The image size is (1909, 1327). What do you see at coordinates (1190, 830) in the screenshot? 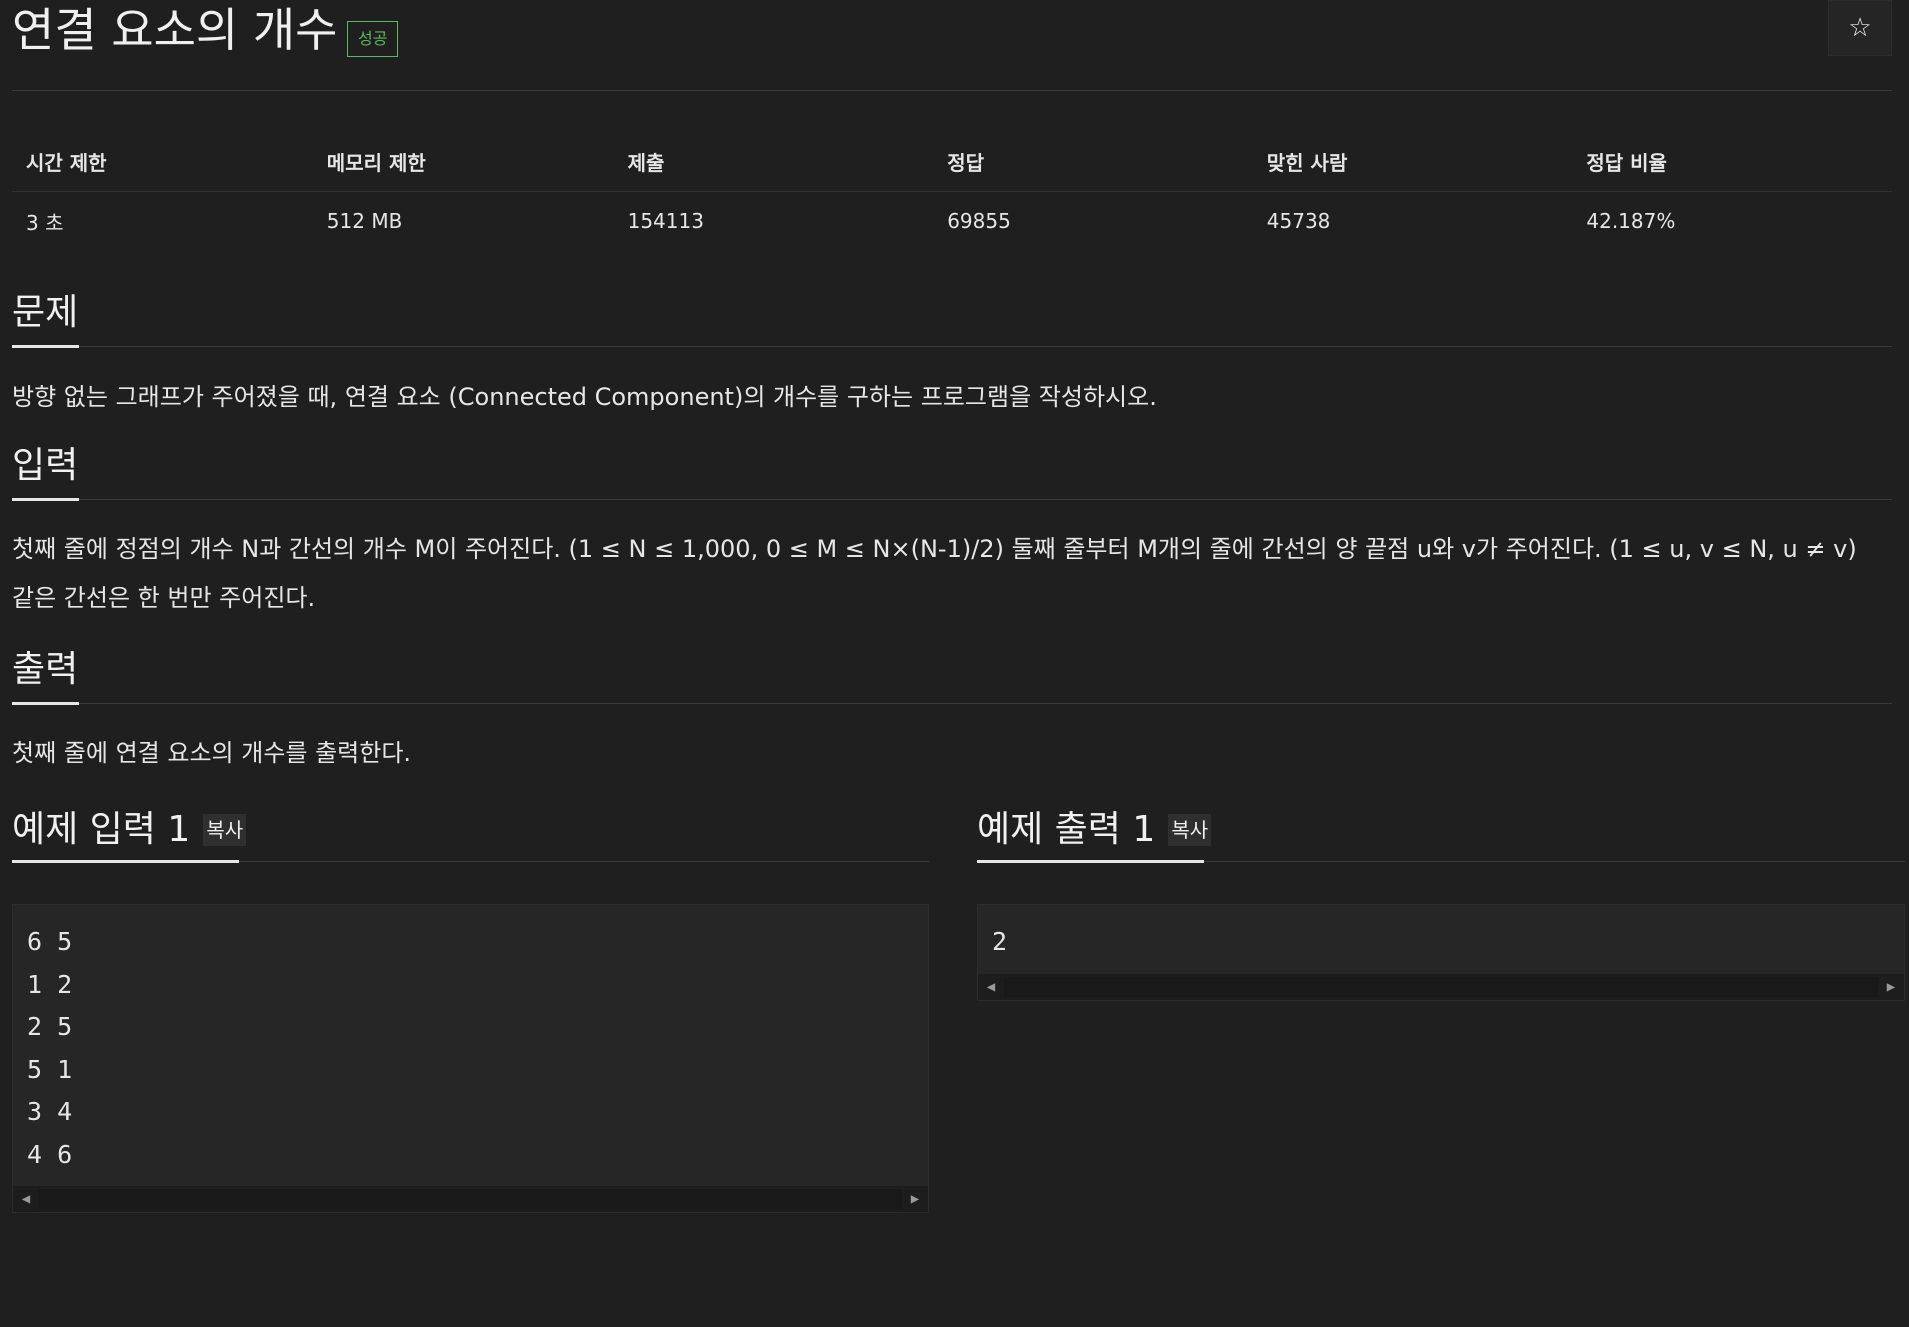
I see `copy-sample-output-button: 복사` at bounding box center [1190, 830].